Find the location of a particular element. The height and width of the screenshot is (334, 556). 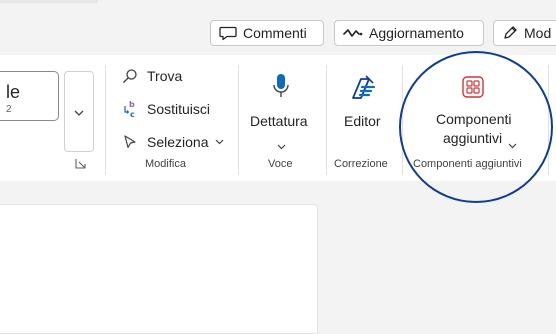

add-ins-button: Componenti aggiuntivi is located at coordinates (474, 111).